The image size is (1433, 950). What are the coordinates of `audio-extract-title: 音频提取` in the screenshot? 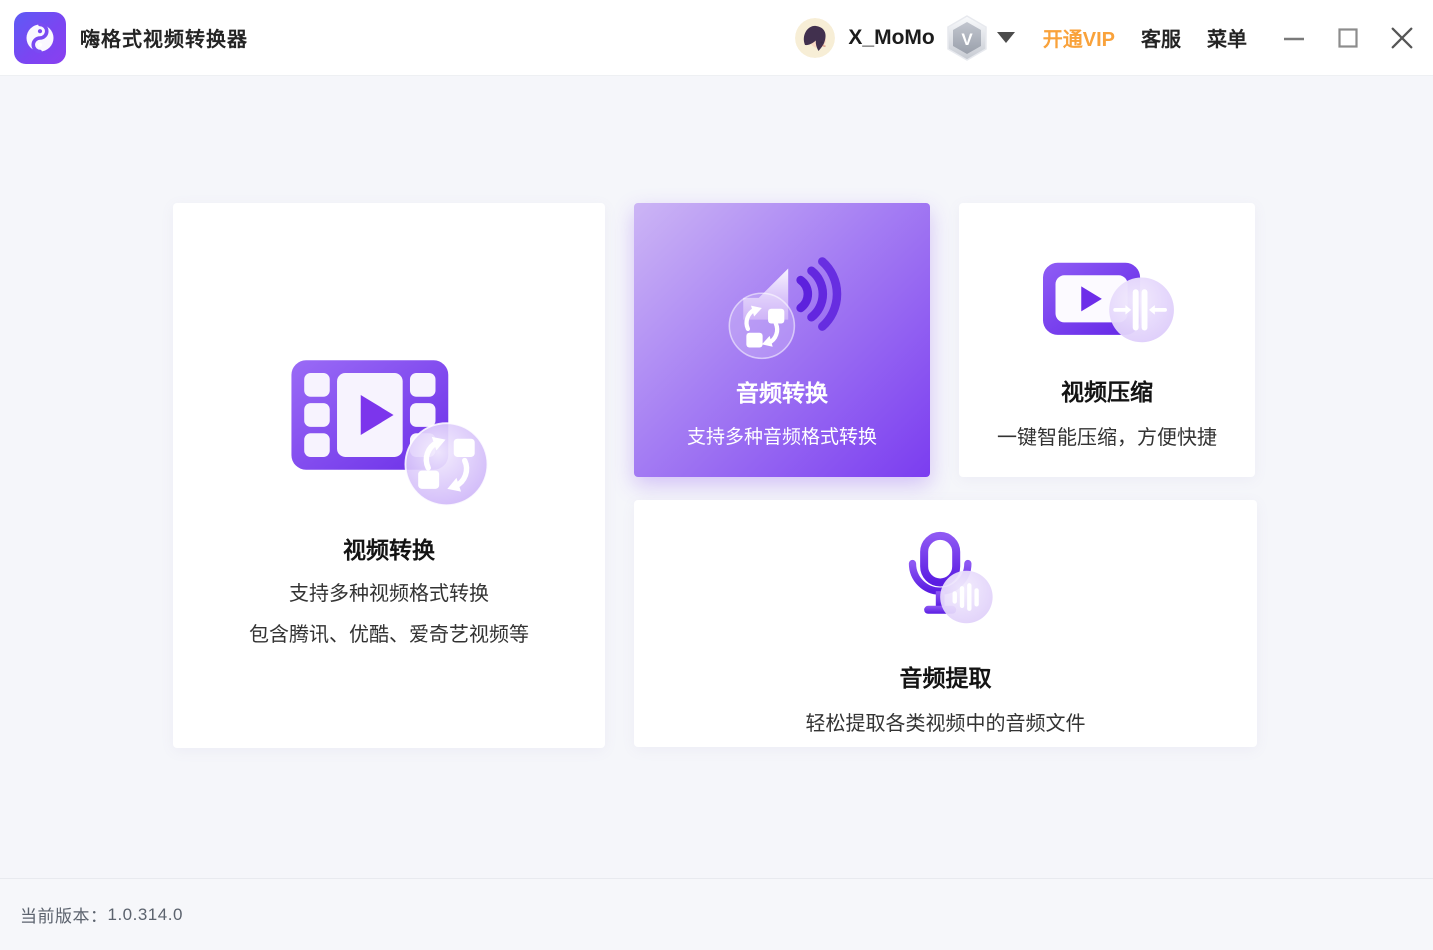 It's located at (945, 678).